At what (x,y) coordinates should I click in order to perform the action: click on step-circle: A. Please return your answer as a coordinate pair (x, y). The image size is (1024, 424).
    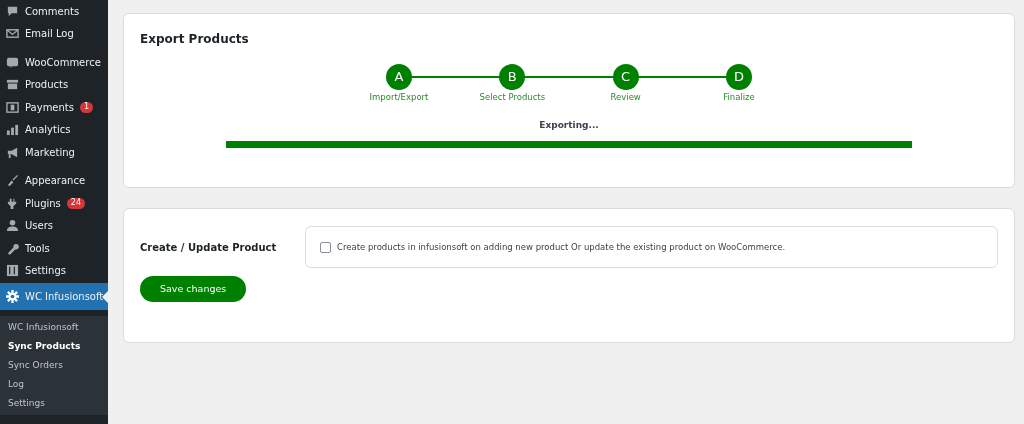
    Looking at the image, I should click on (399, 77).